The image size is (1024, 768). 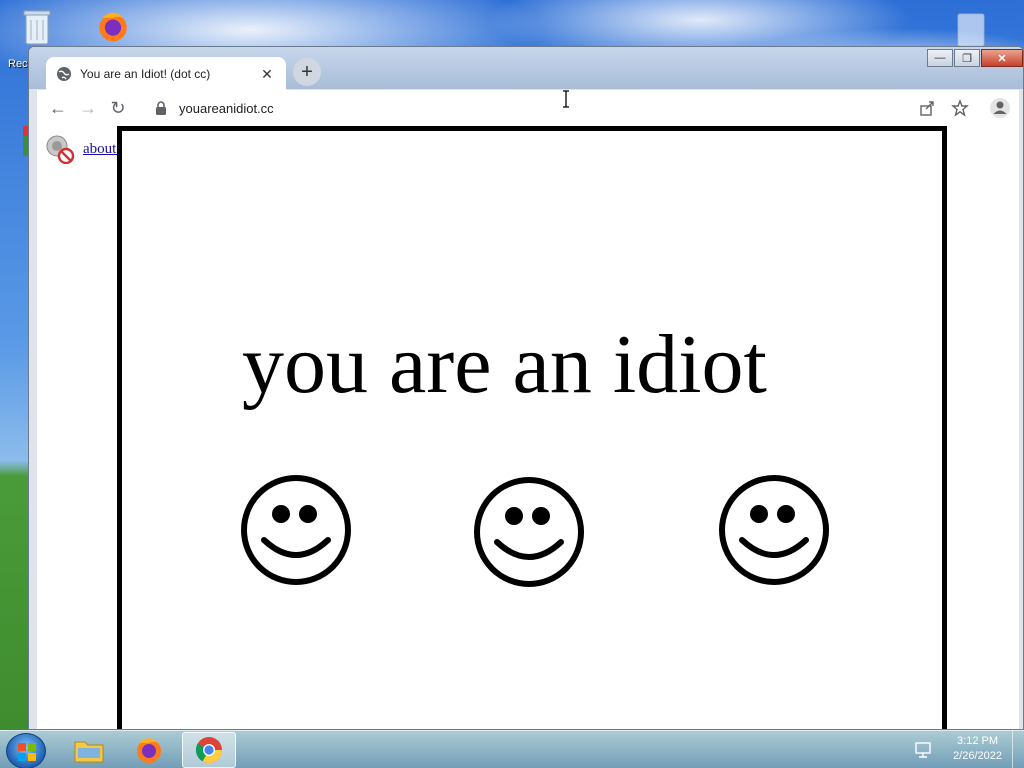 What do you see at coordinates (307, 72) in the screenshot?
I see `new-tab-button: +` at bounding box center [307, 72].